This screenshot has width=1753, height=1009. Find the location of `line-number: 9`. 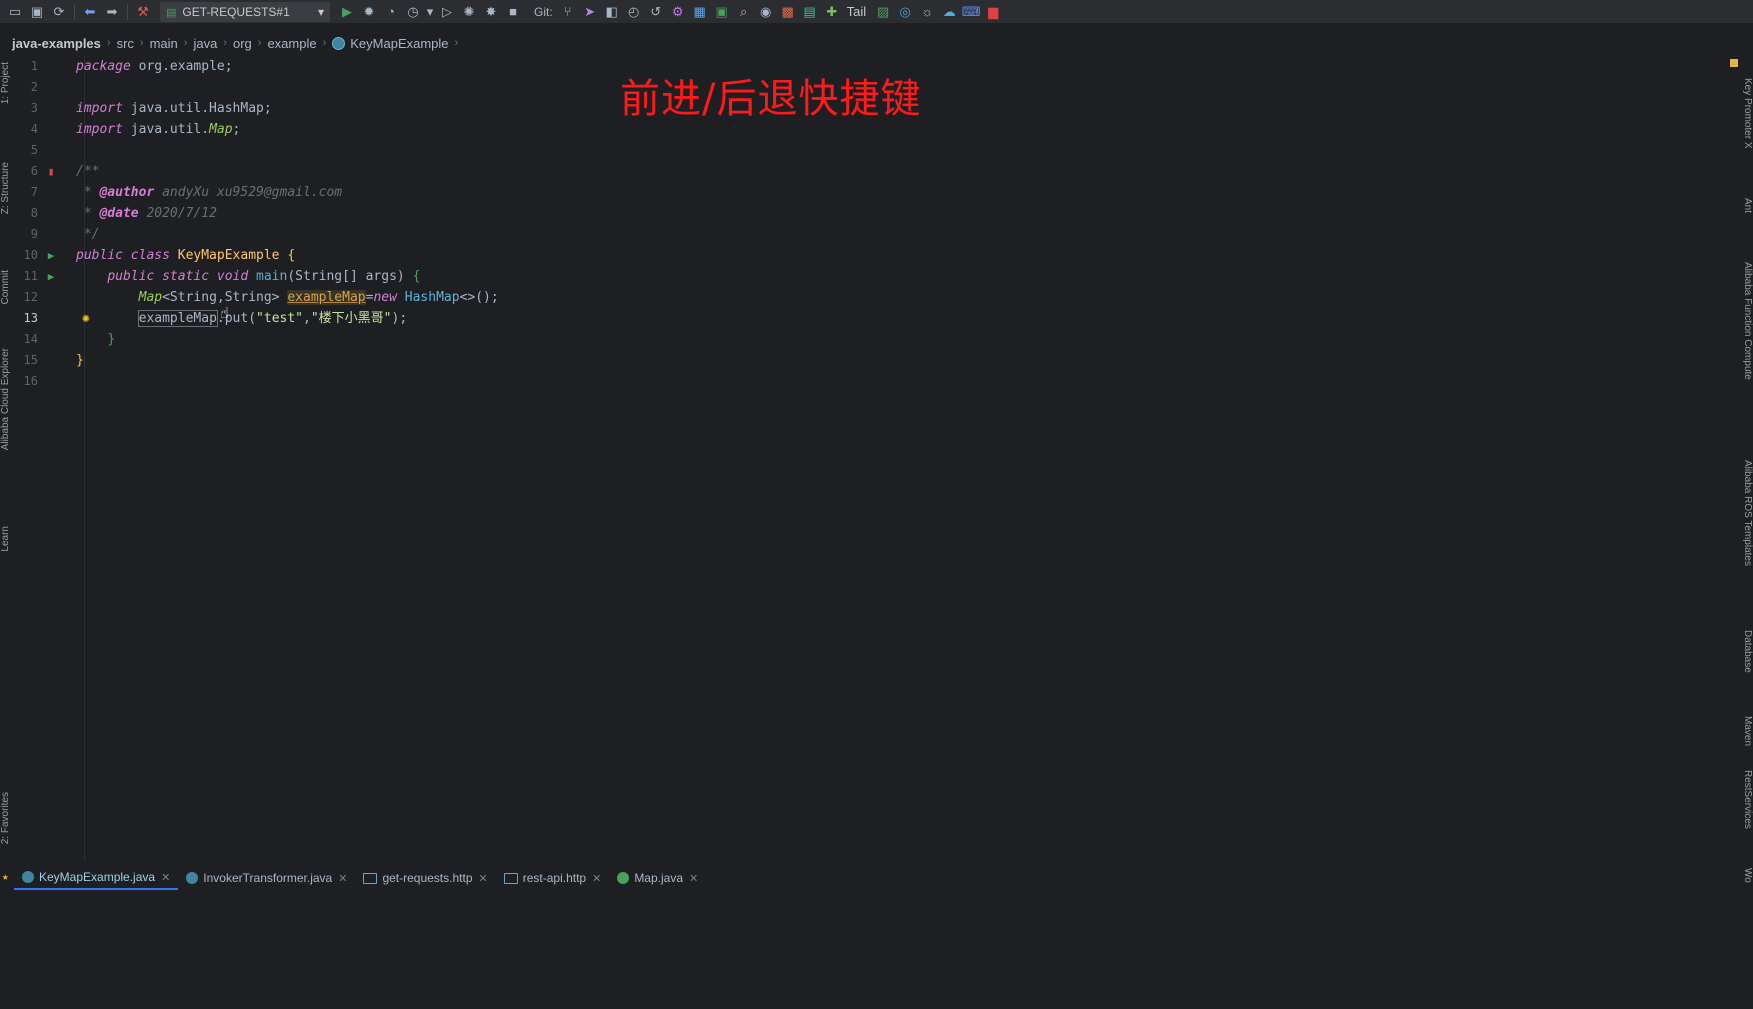

line-number: 9 is located at coordinates (34, 234).